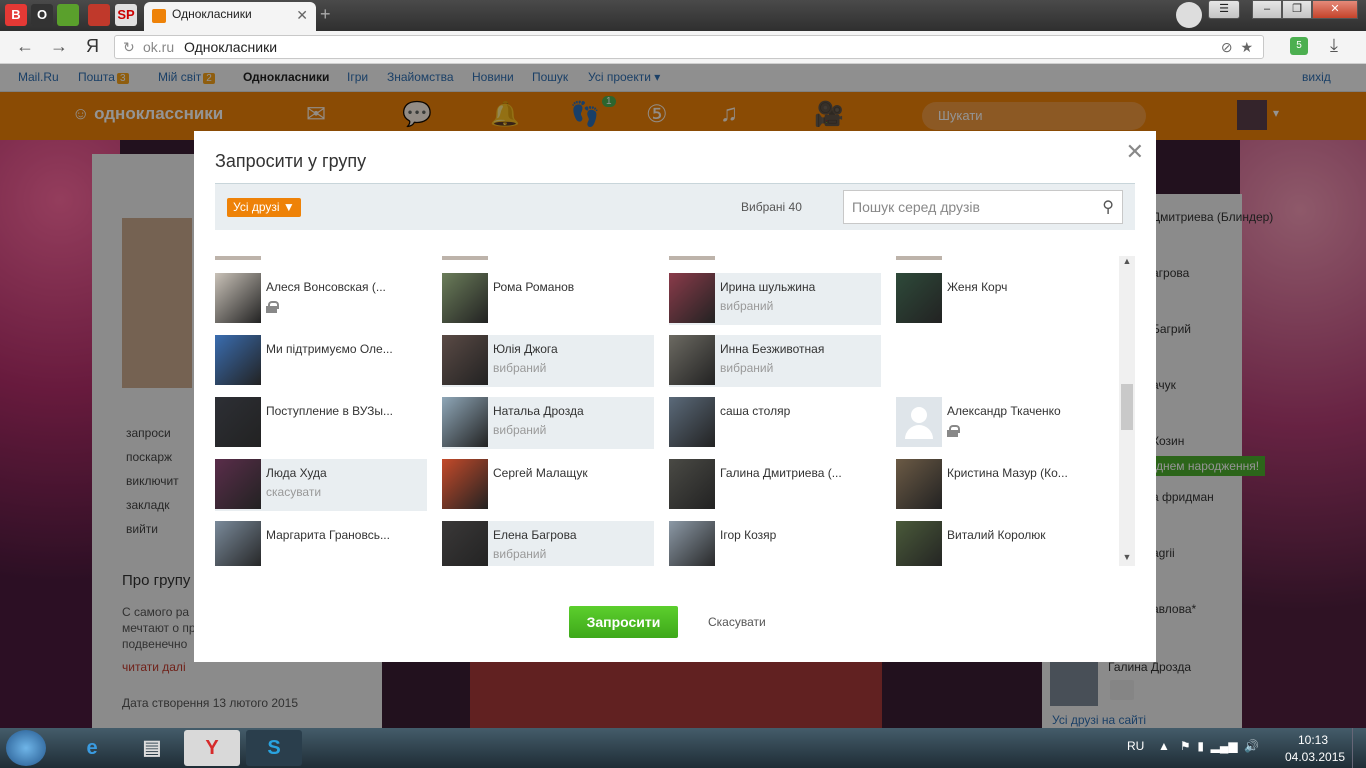 This screenshot has width=1366, height=768. What do you see at coordinates (1108, 207) in the screenshot?
I see `search-icon: ⚲` at bounding box center [1108, 207].